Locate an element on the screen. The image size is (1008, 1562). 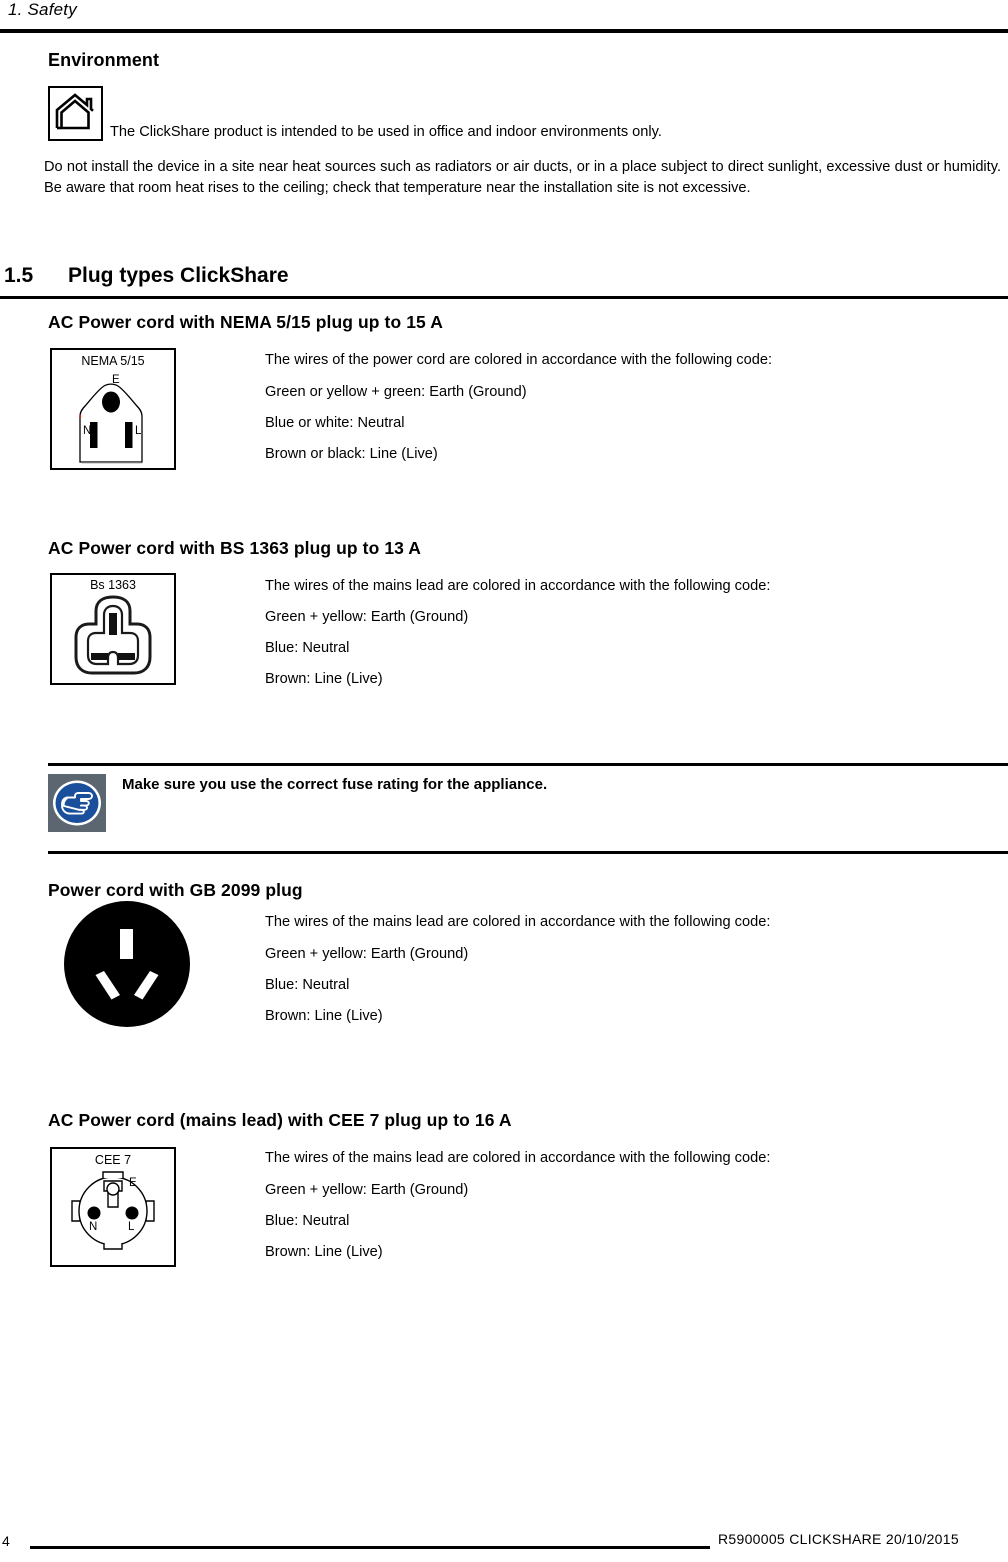
house-indoor-icon is located at coordinates (75, 113).